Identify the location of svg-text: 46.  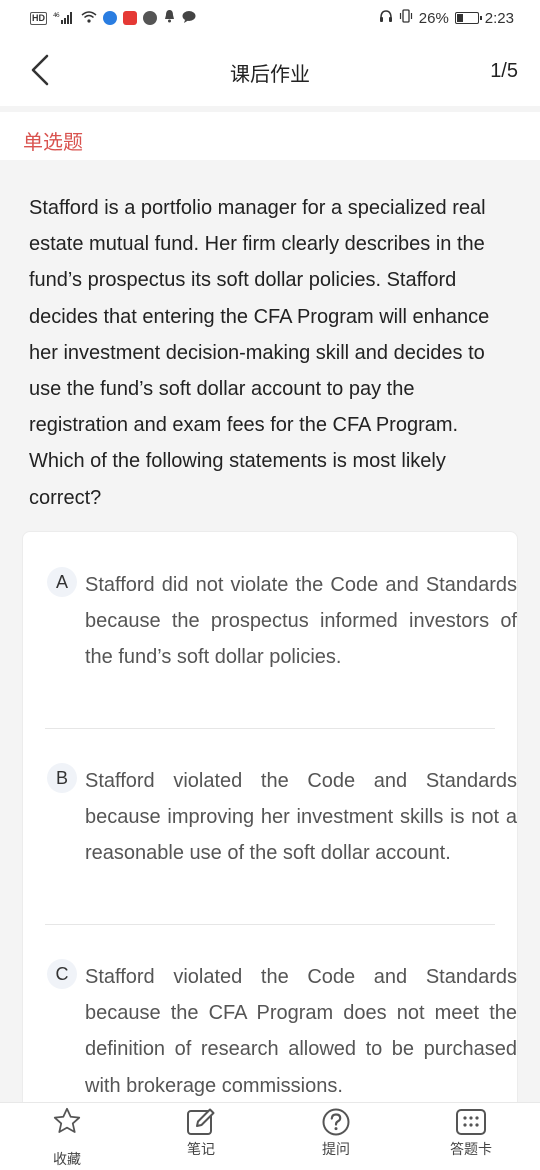
(56, 15).